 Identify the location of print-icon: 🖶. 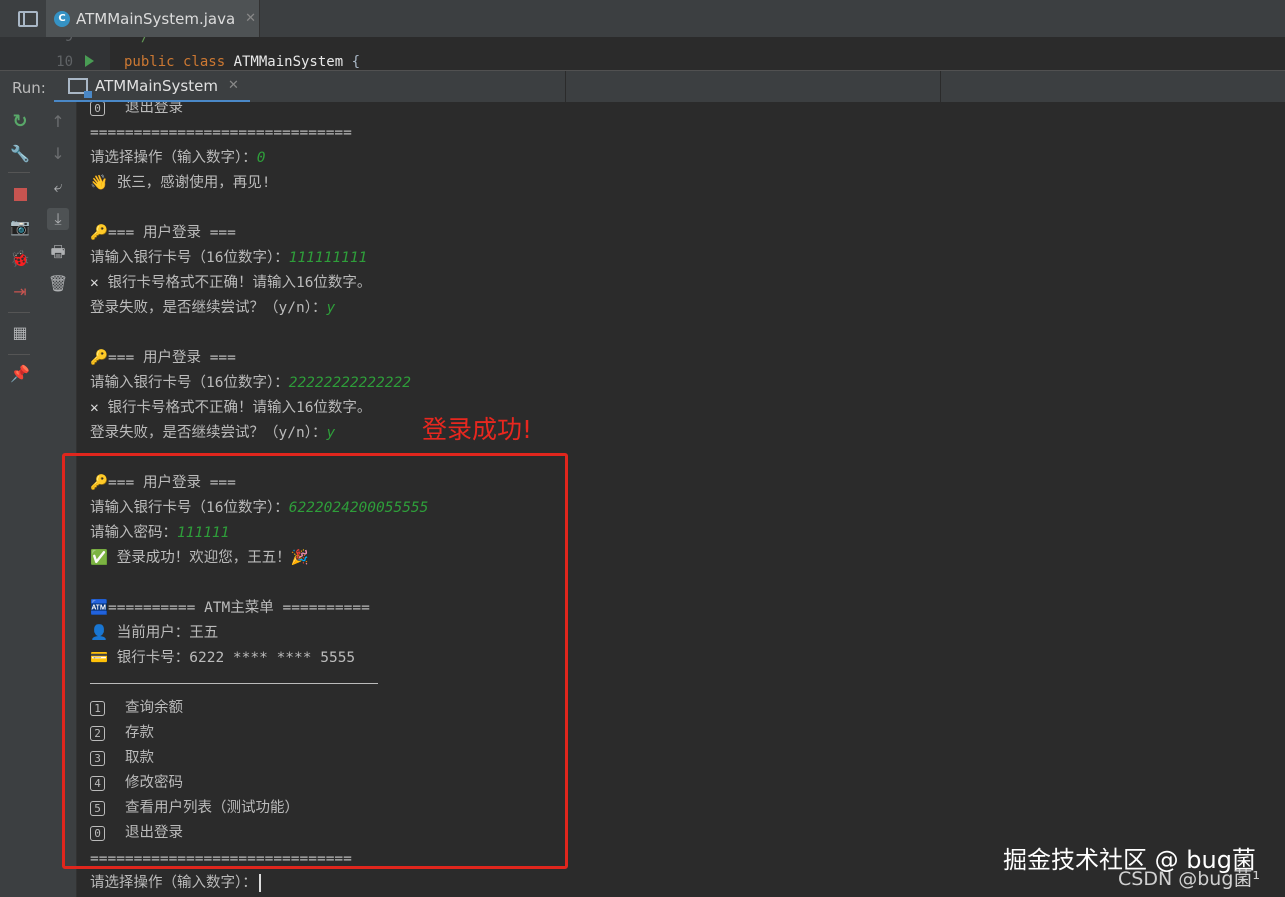
(58, 252).